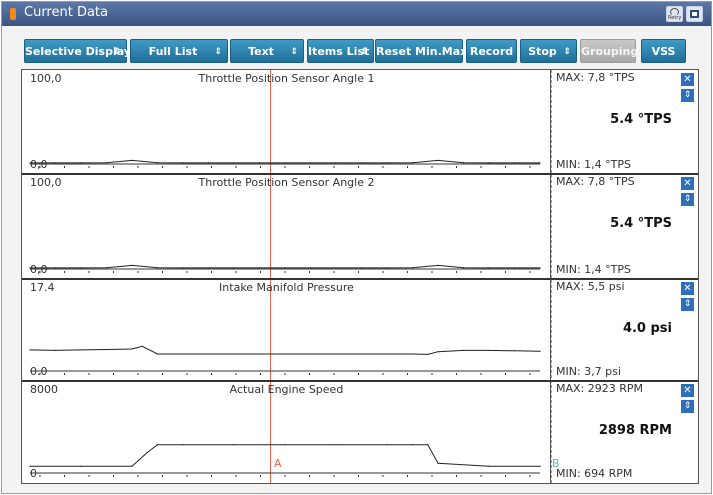 This screenshot has height=495, width=713. What do you see at coordinates (595, 181) in the screenshot?
I see `max-readout: MAX: 7,8 °TPS` at bounding box center [595, 181].